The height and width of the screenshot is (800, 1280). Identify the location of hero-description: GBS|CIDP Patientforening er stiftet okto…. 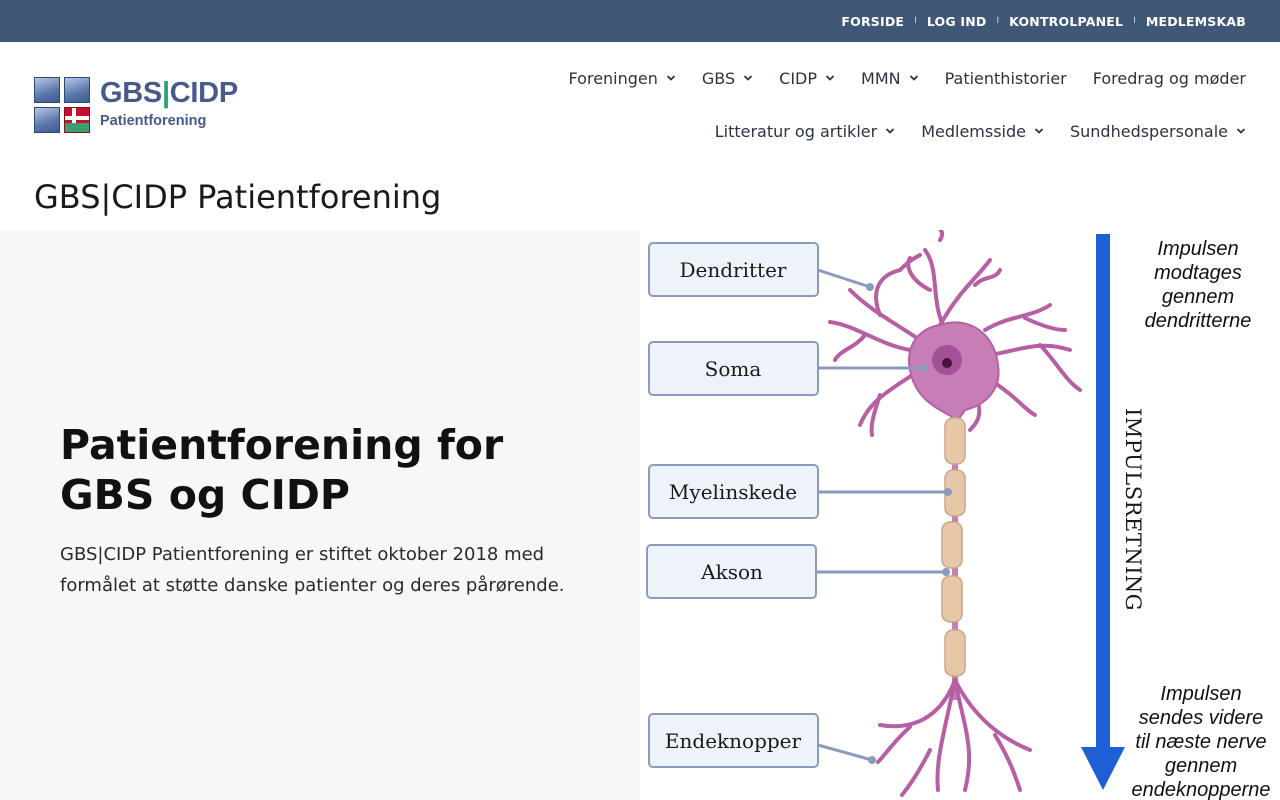
(312, 570).